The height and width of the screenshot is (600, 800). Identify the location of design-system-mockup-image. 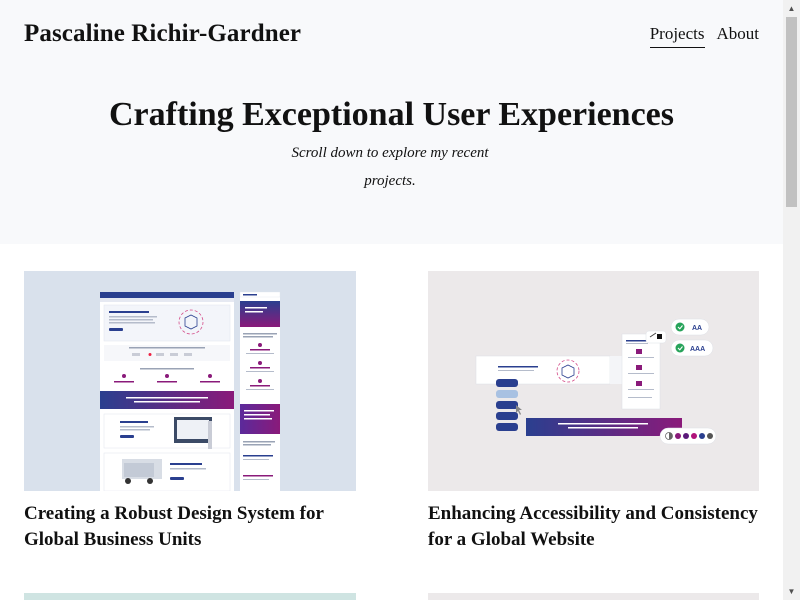
(190, 391).